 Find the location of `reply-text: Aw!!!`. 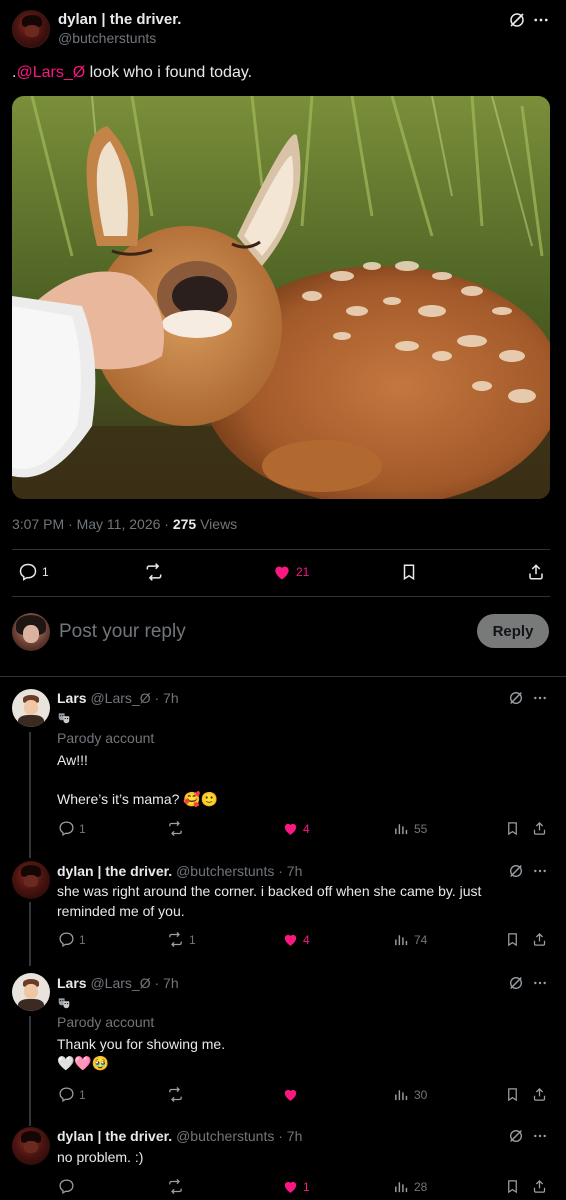

reply-text: Aw!!! is located at coordinates (72, 760).